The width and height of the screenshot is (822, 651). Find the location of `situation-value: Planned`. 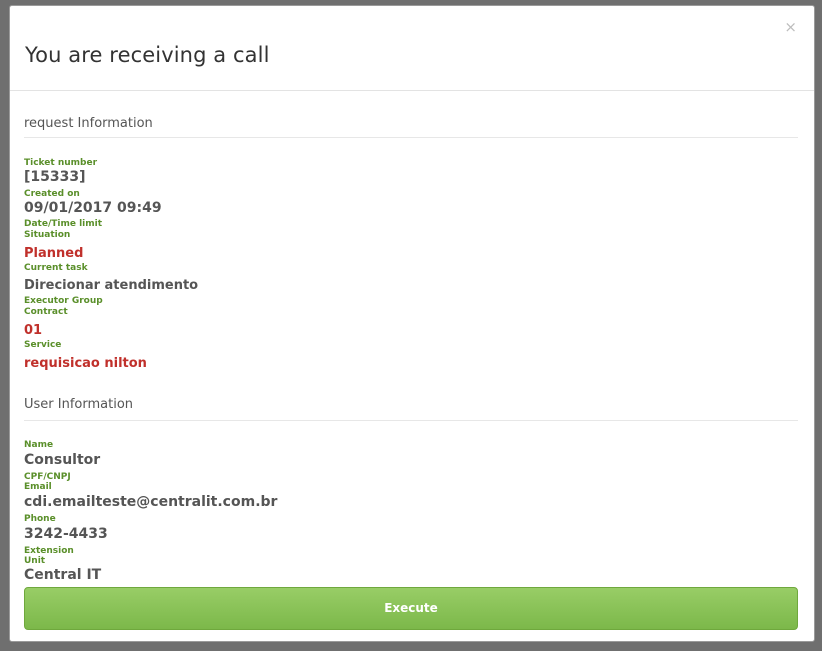

situation-value: Planned is located at coordinates (54, 253).